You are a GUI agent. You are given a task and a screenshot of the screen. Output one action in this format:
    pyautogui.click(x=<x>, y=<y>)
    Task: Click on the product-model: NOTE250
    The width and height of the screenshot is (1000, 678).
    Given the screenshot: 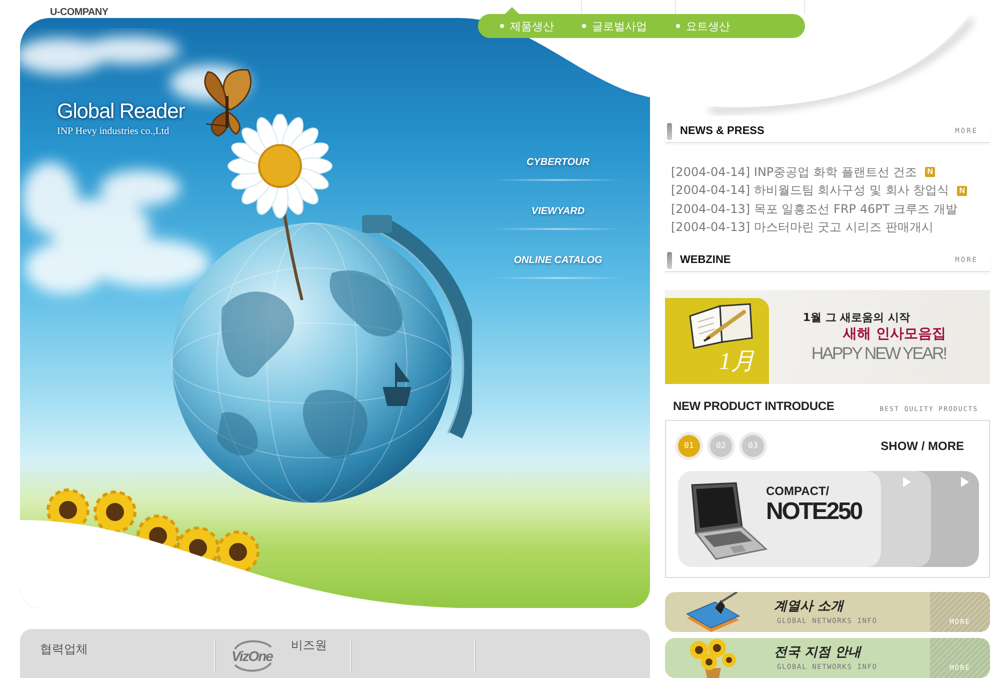 What is the action you would take?
    pyautogui.click(x=814, y=511)
    